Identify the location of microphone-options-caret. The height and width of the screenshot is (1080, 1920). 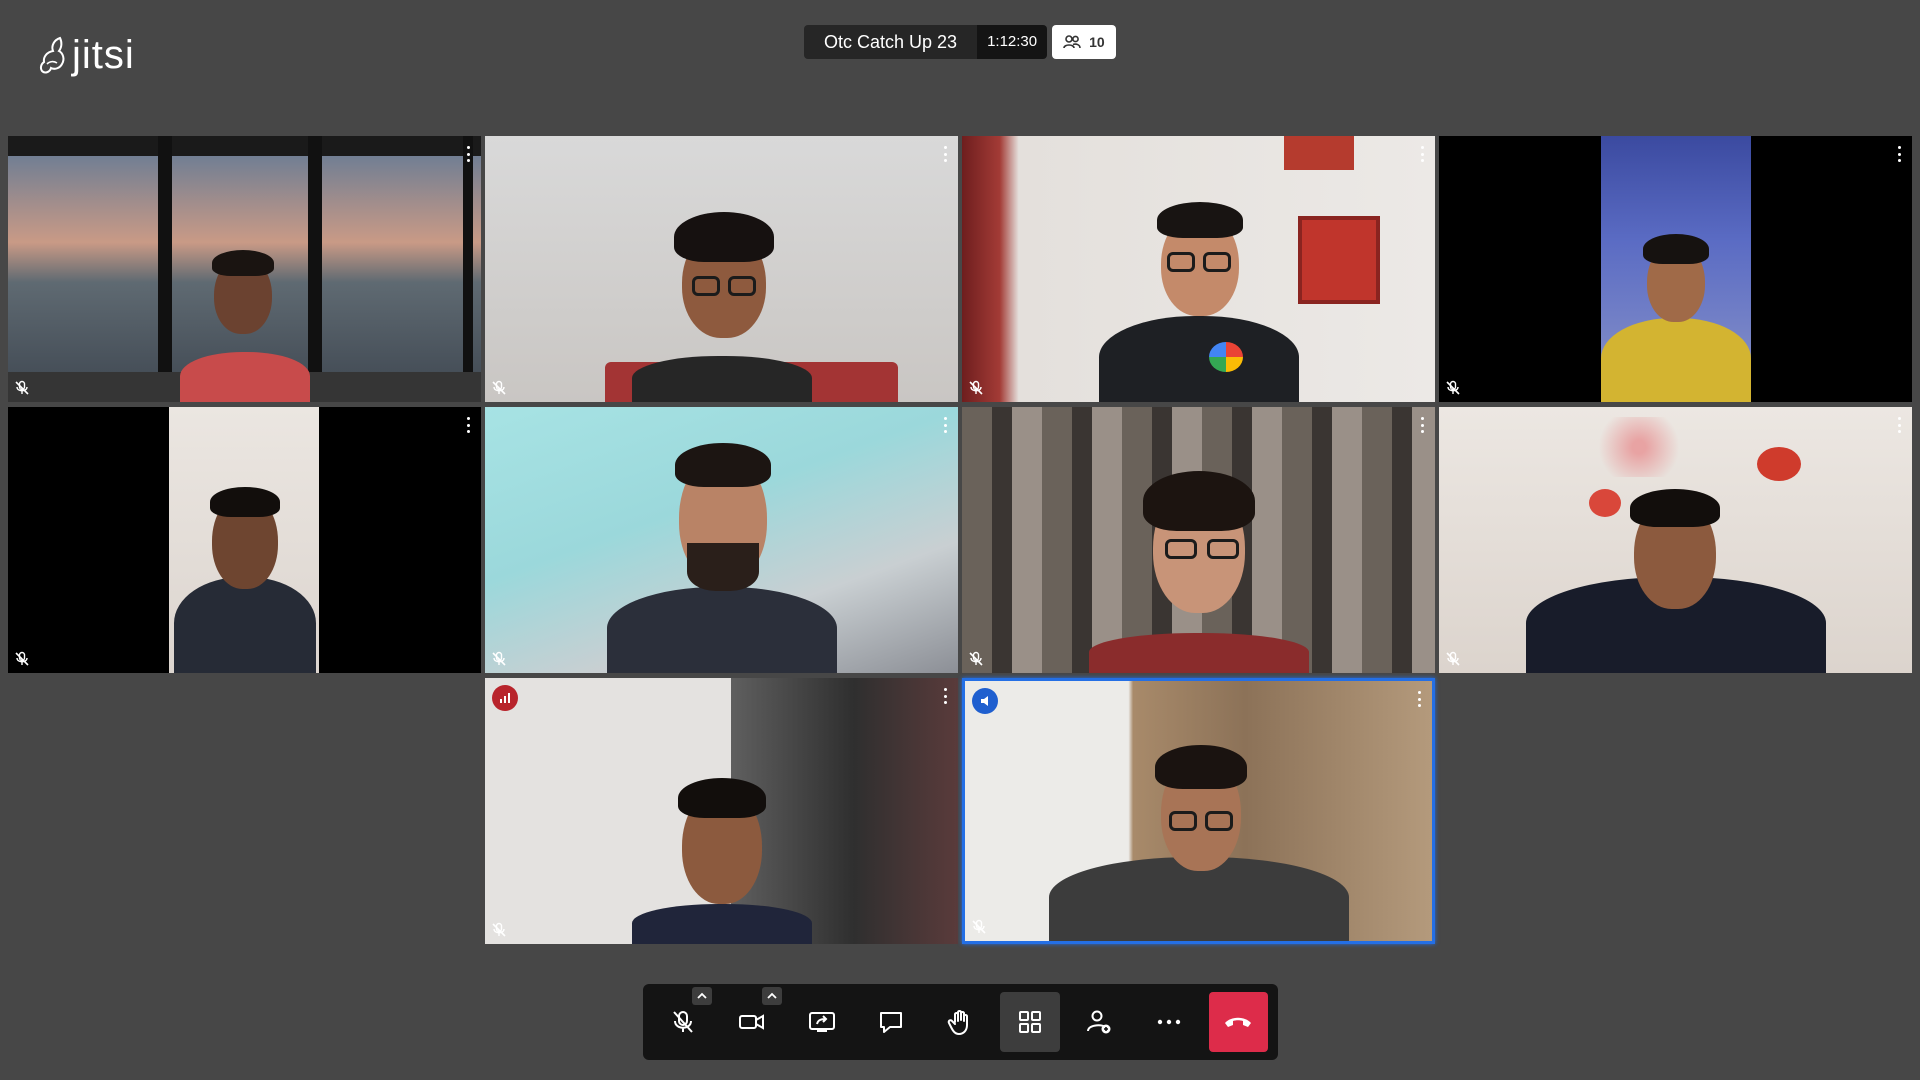
(702, 996).